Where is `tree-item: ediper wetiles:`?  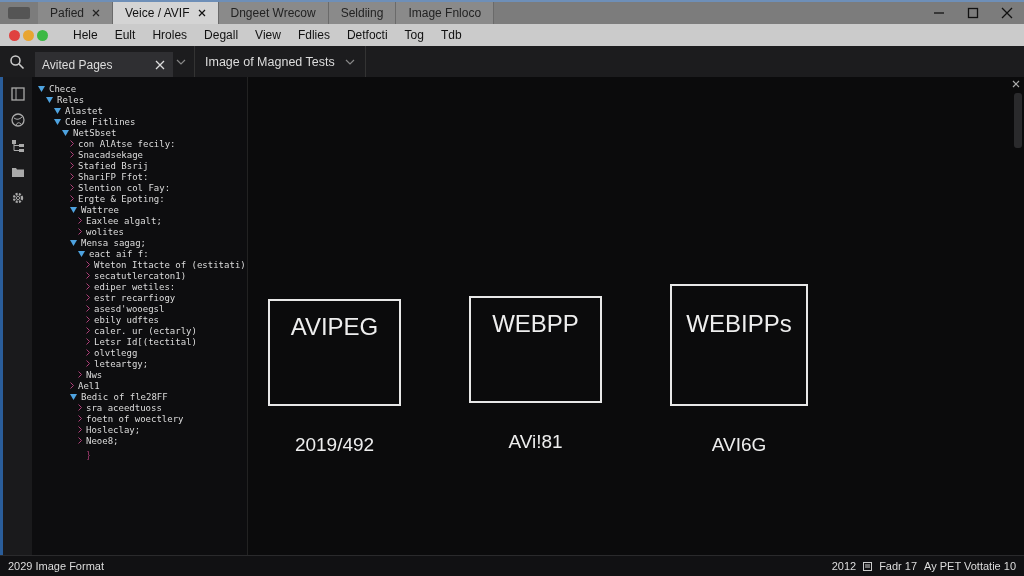
tree-item: ediper wetiles: is located at coordinates (135, 286).